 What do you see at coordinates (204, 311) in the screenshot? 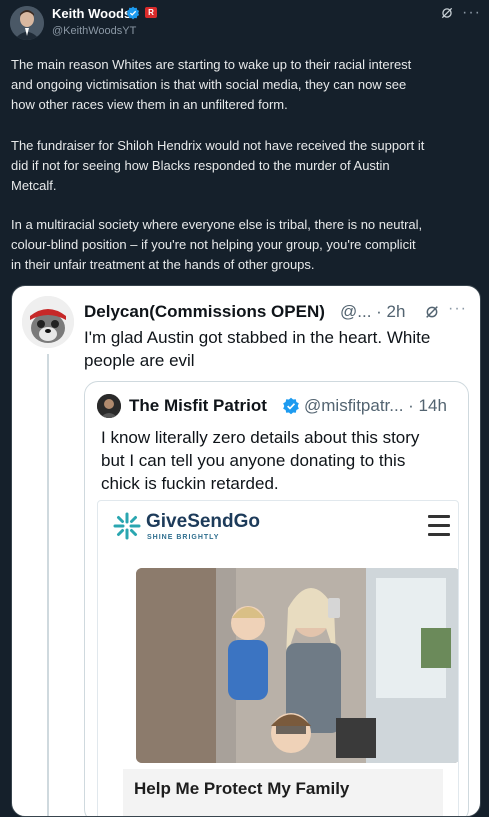
I see `quote-author-name: Delycan(Commissions OPEN)` at bounding box center [204, 311].